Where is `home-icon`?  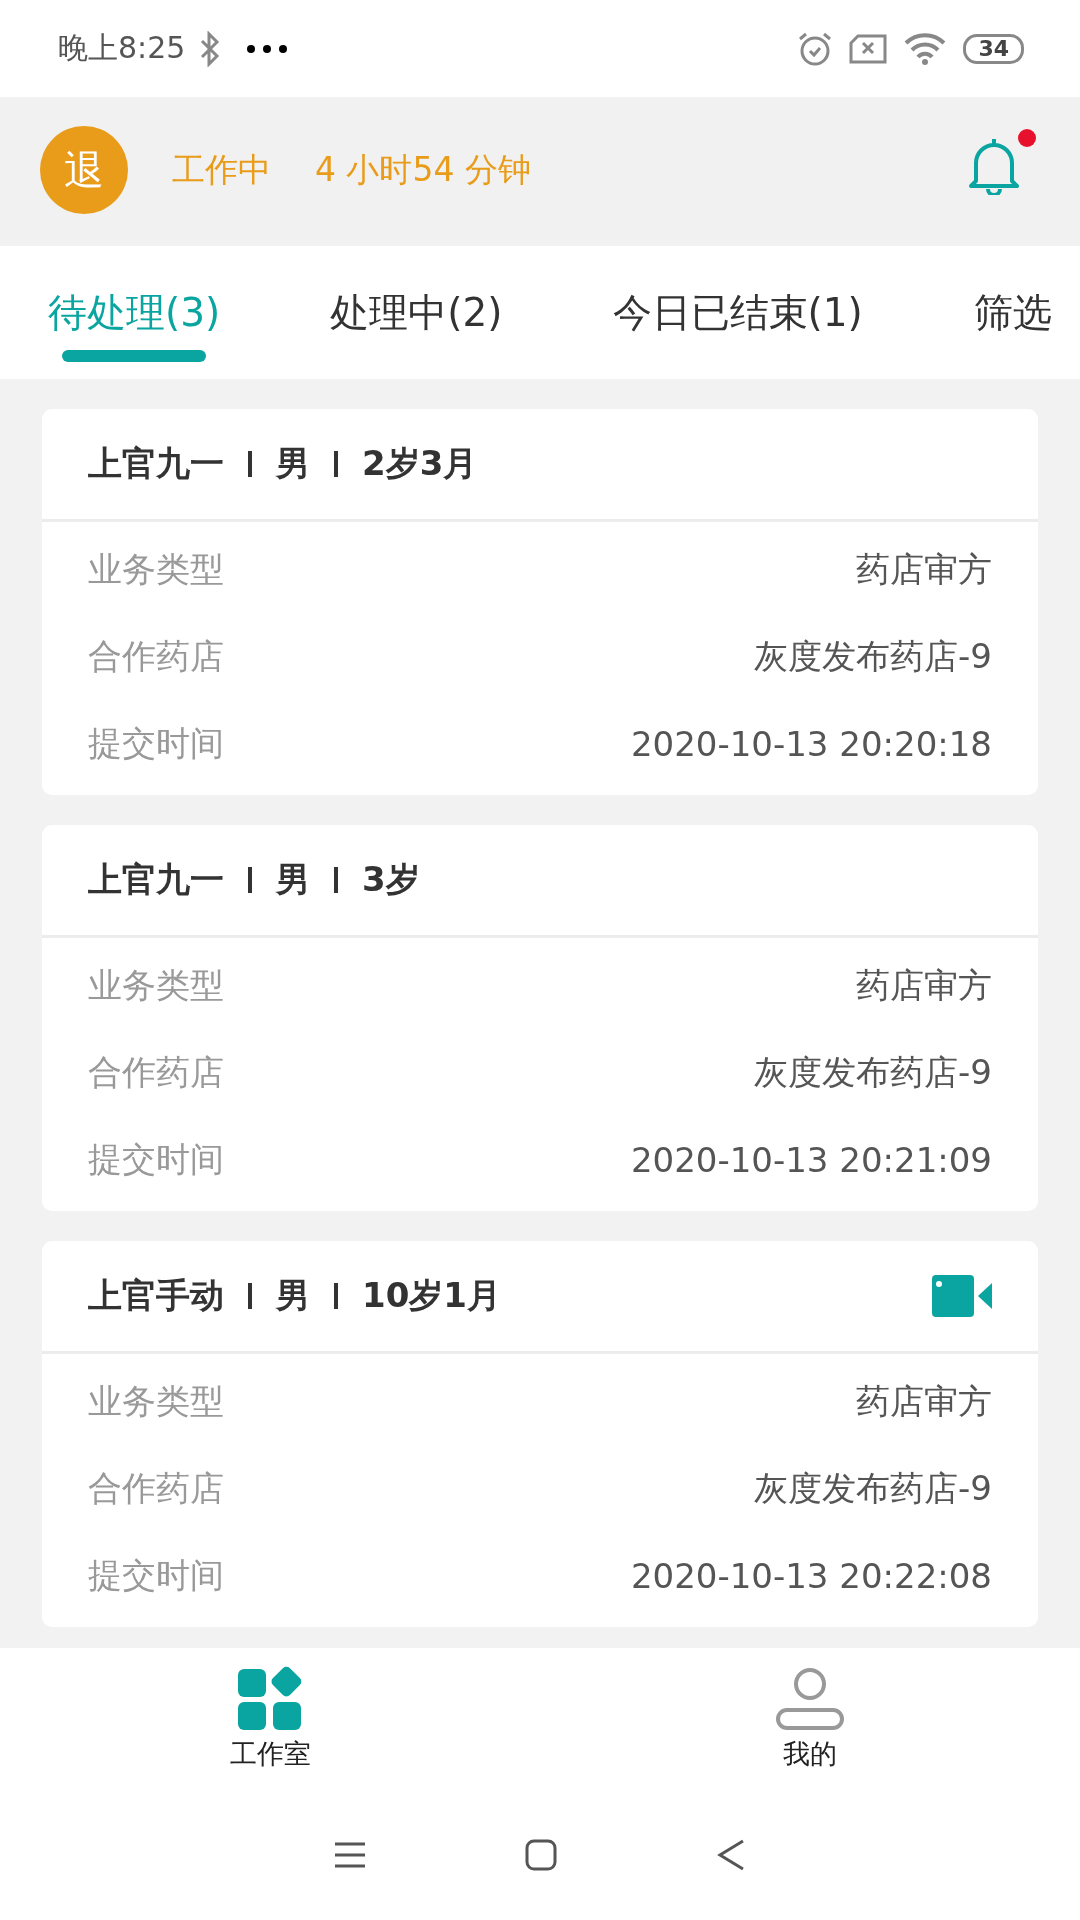
home-icon is located at coordinates (541, 1855).